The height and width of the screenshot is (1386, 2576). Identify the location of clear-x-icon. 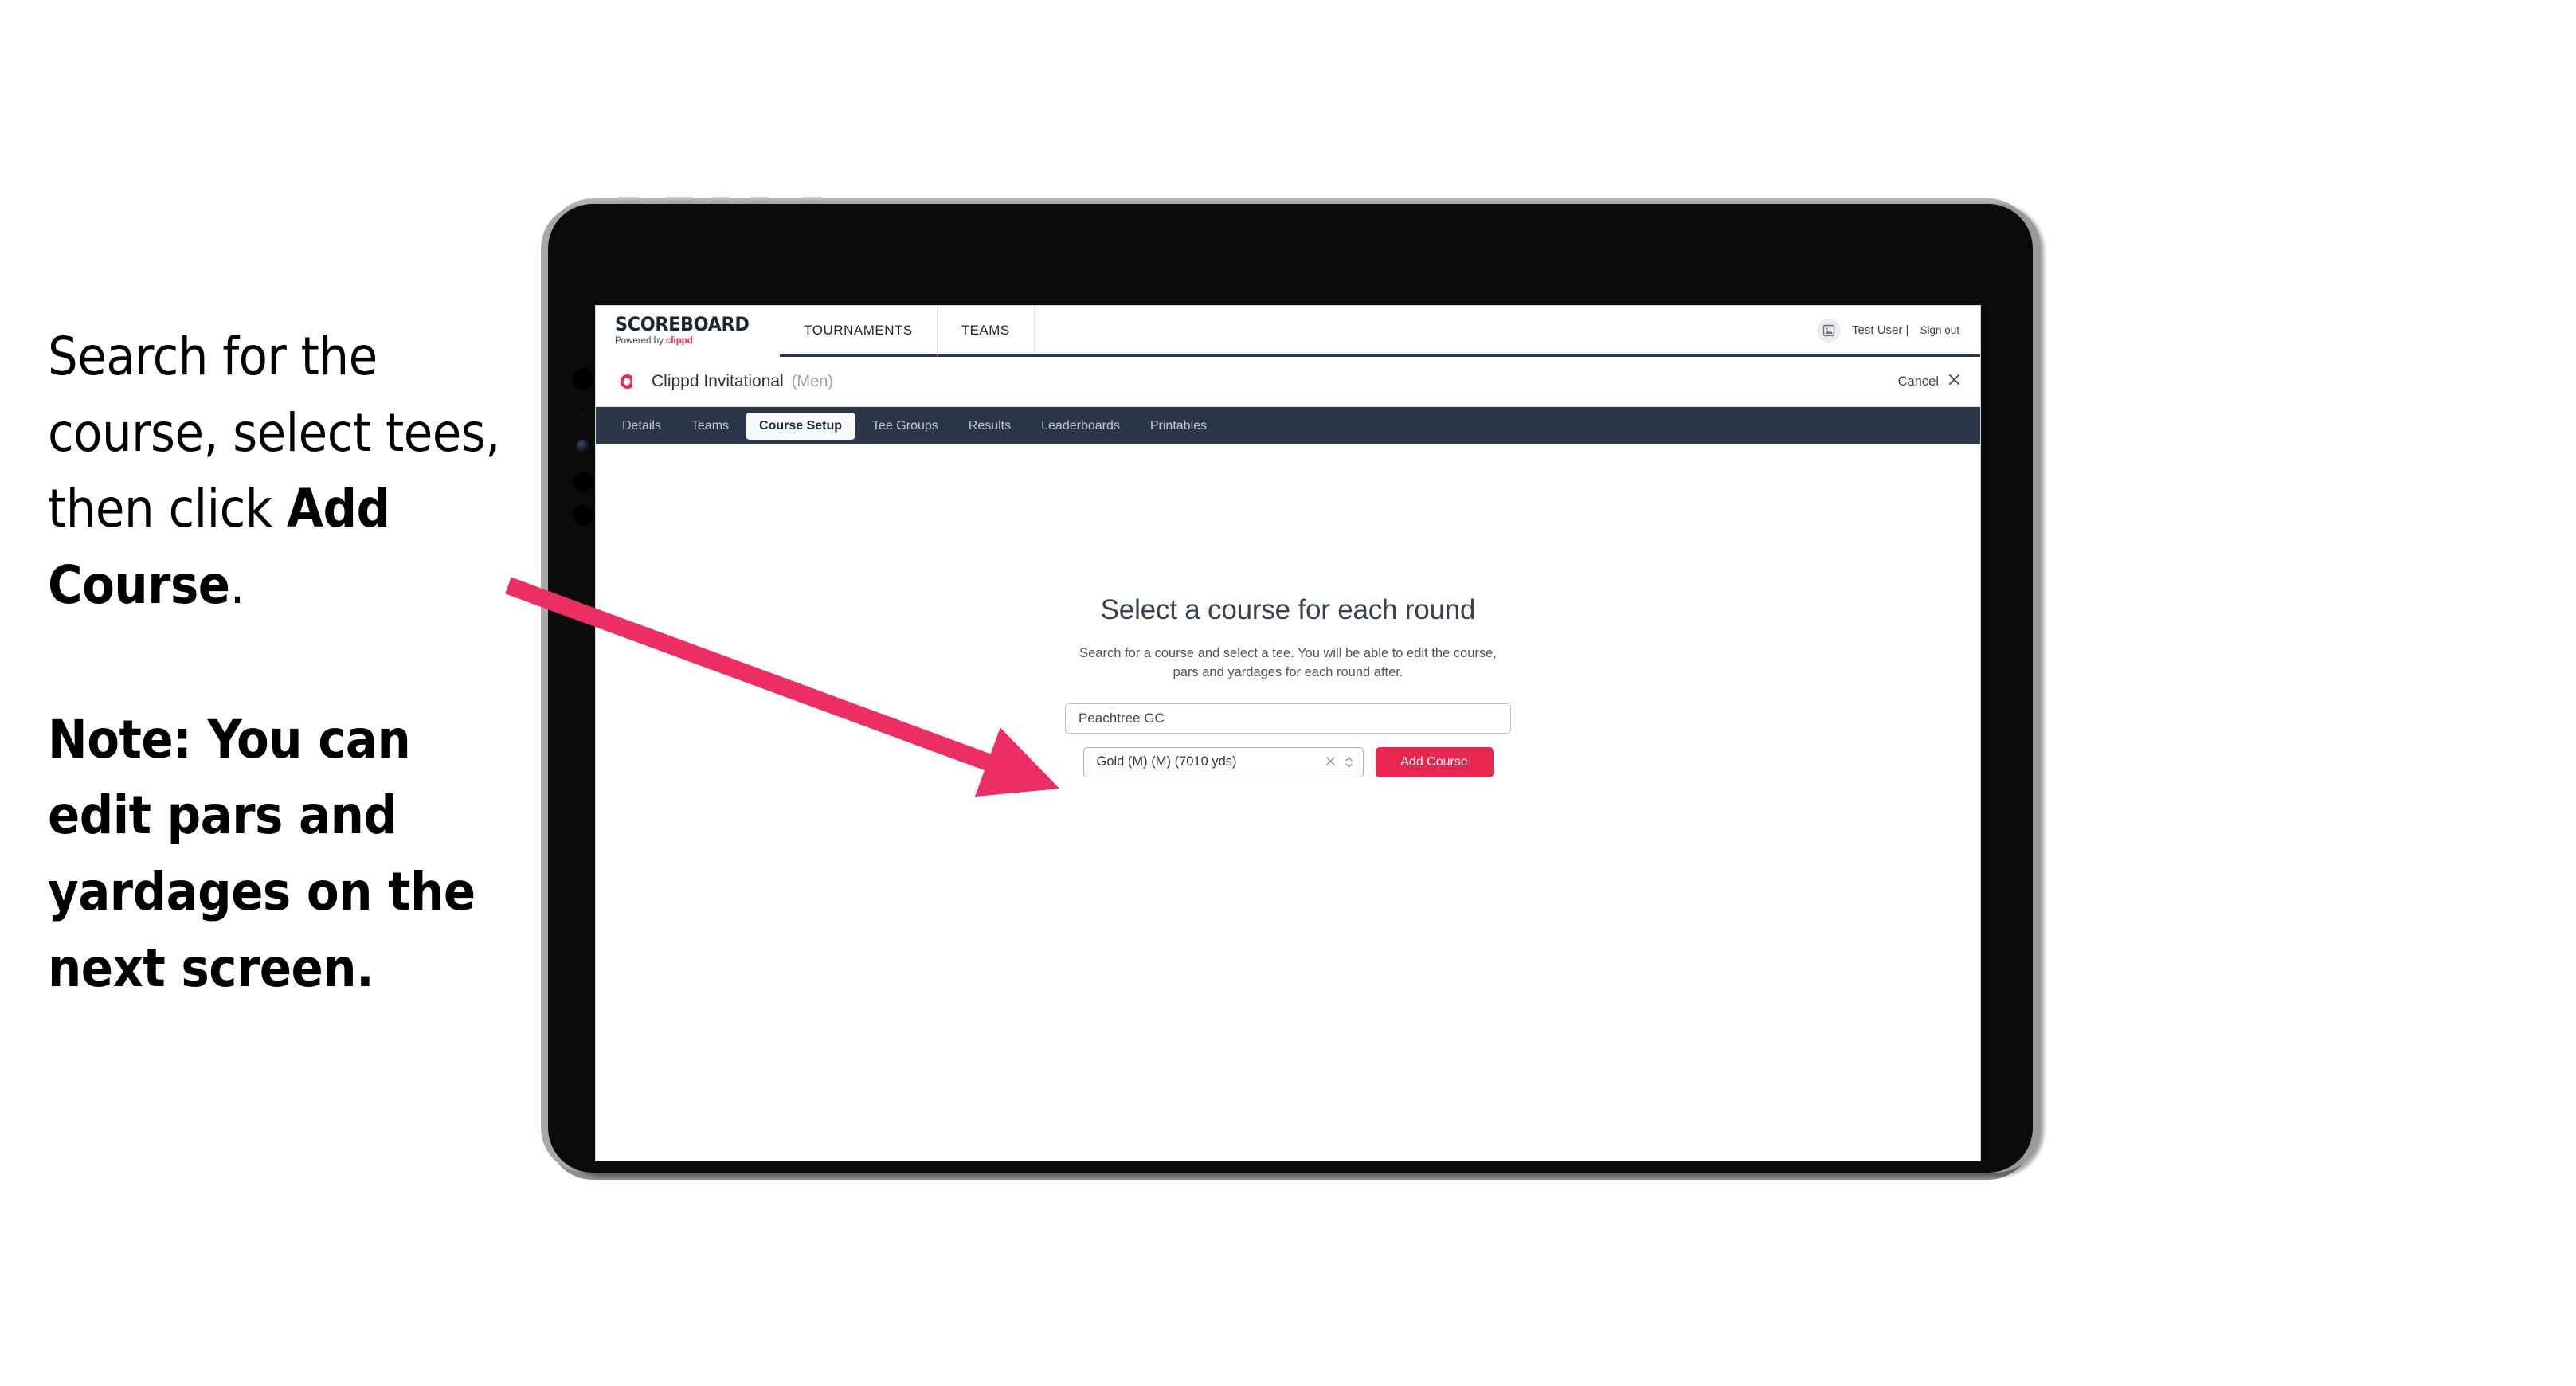
(1333, 762).